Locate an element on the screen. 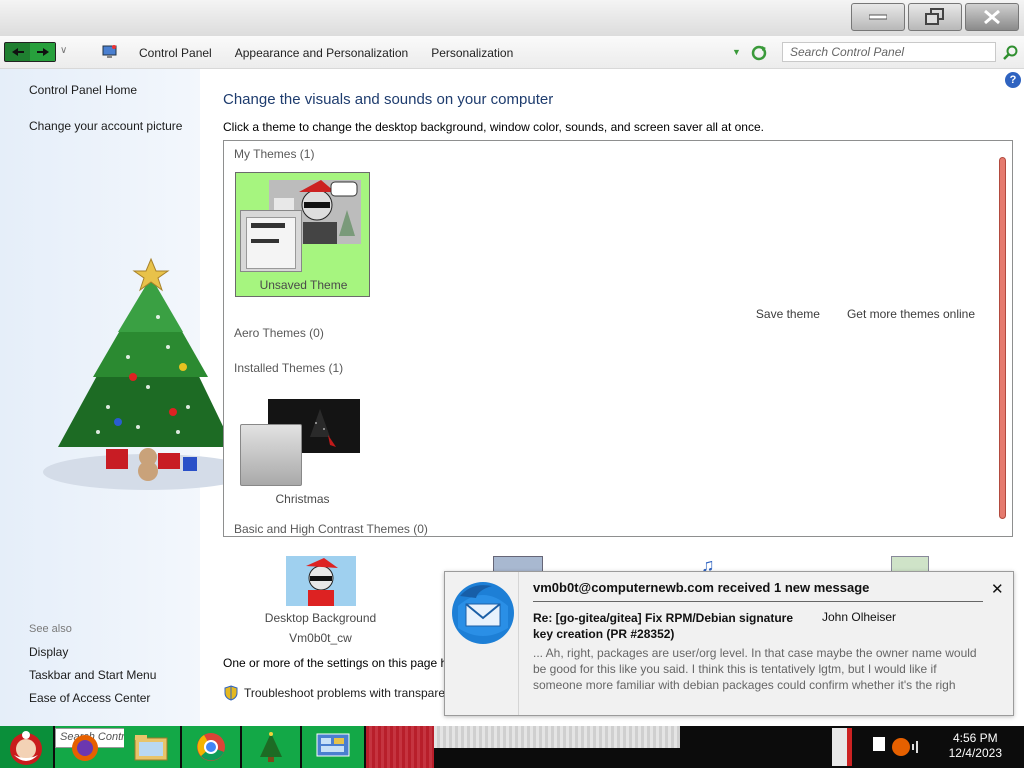  refresh-icon is located at coordinates (759, 53).